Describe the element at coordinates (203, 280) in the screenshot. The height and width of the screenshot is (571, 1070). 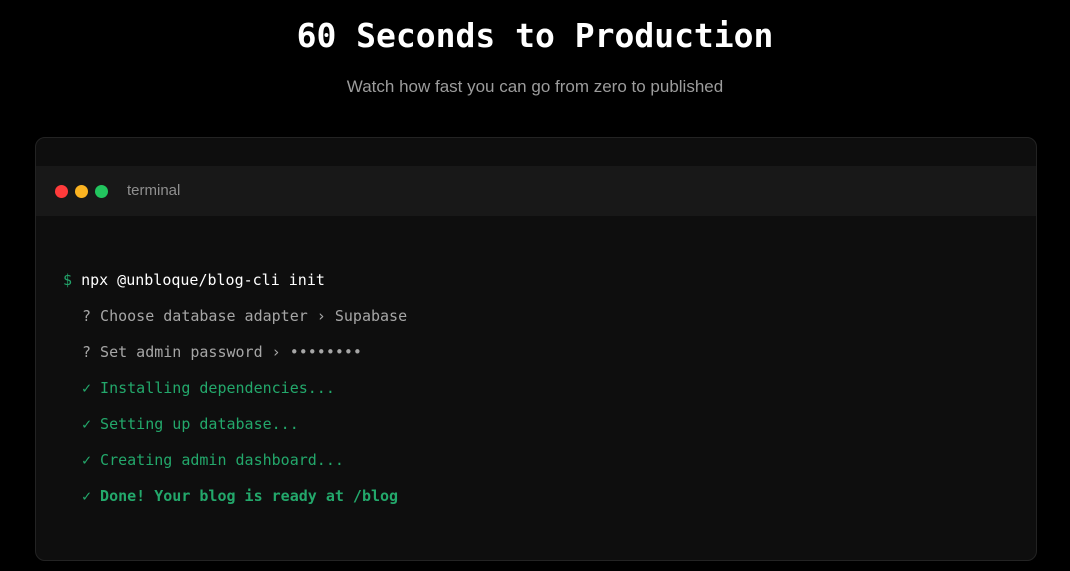
I see `command-text: npx @unbloque/blog-cli init` at that location.